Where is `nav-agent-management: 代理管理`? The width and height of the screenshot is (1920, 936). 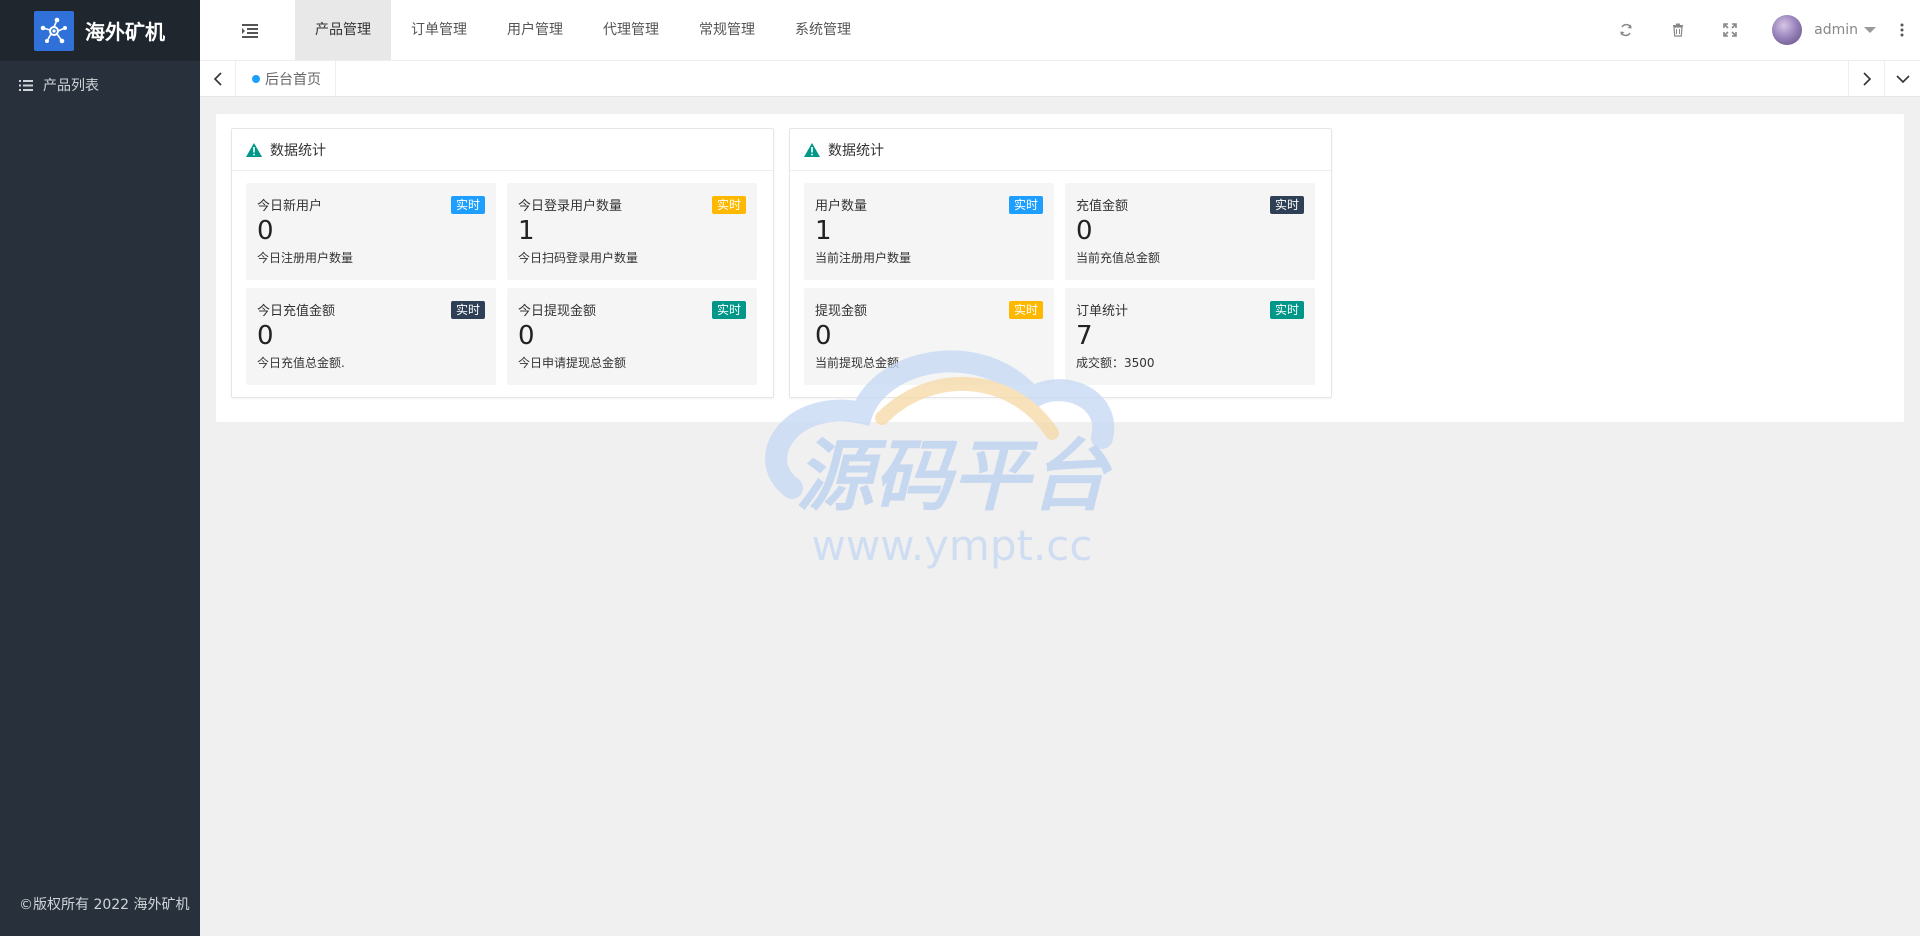 nav-agent-management: 代理管理 is located at coordinates (631, 30).